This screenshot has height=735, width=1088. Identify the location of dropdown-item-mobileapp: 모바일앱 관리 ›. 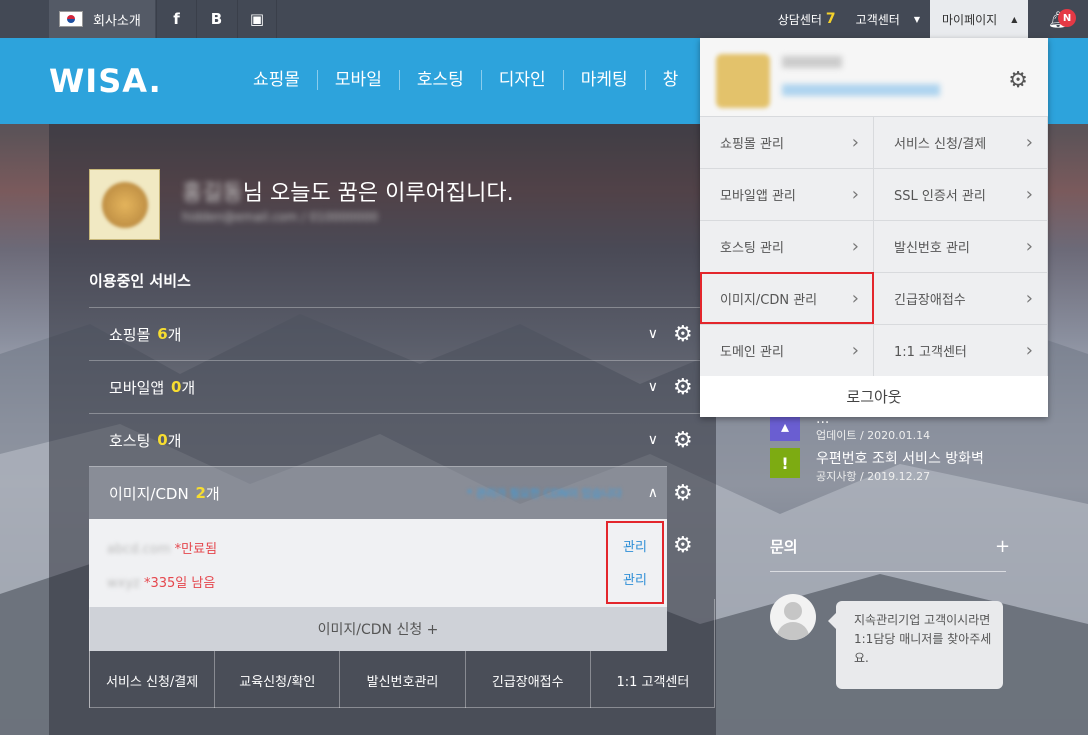
(787, 194).